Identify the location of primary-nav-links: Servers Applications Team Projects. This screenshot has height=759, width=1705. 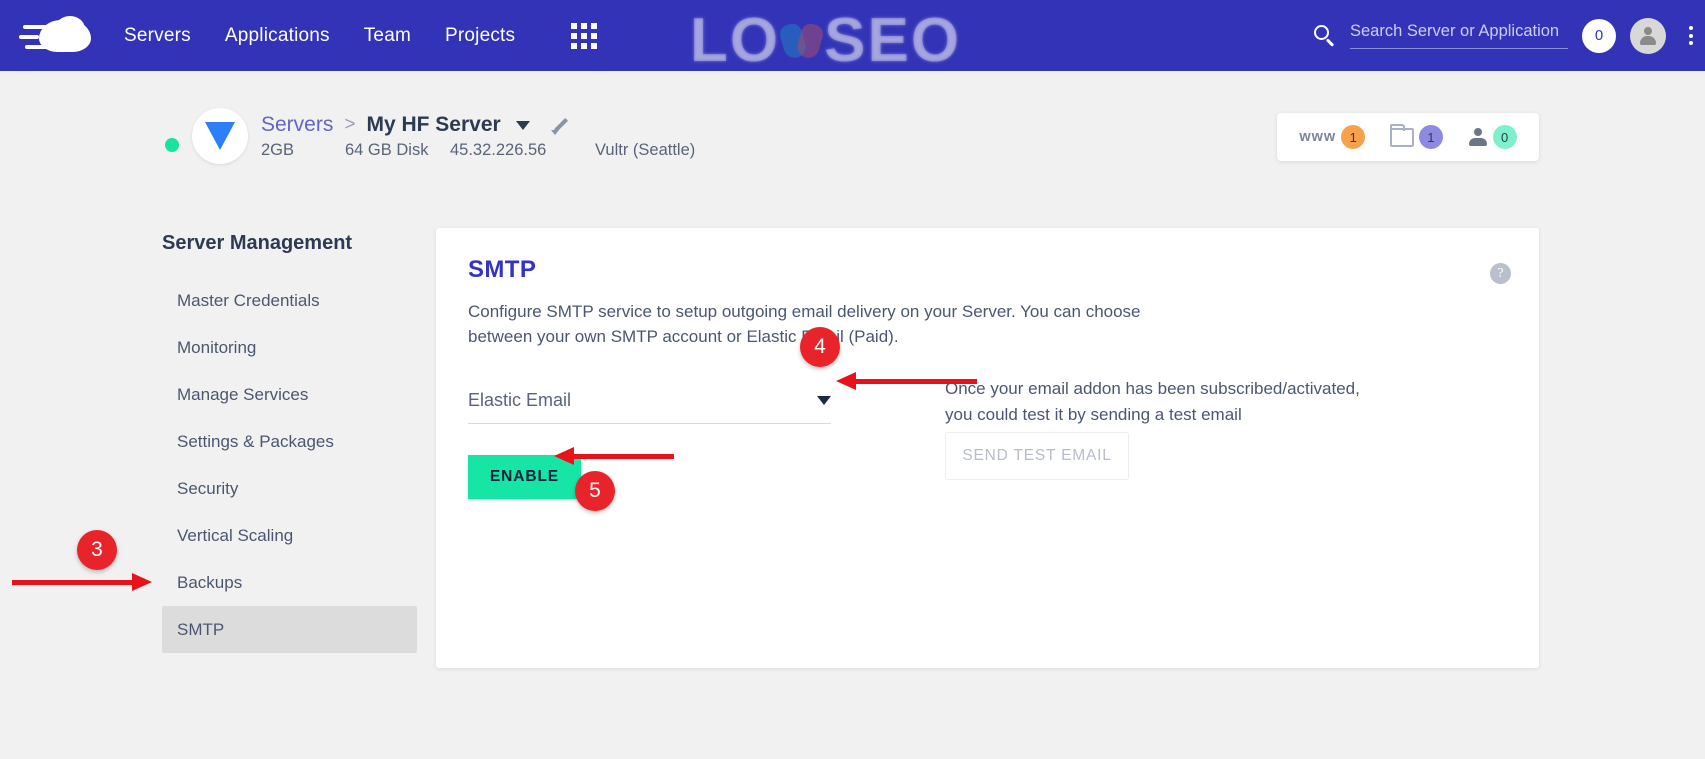
(319, 36).